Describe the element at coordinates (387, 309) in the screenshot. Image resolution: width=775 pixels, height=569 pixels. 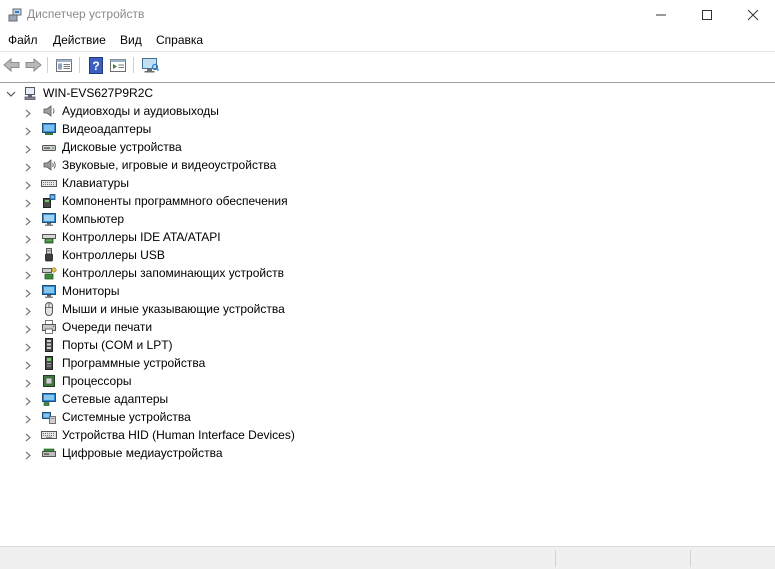
I see `tree-item: Мыши и иные указывающие устройства` at that location.